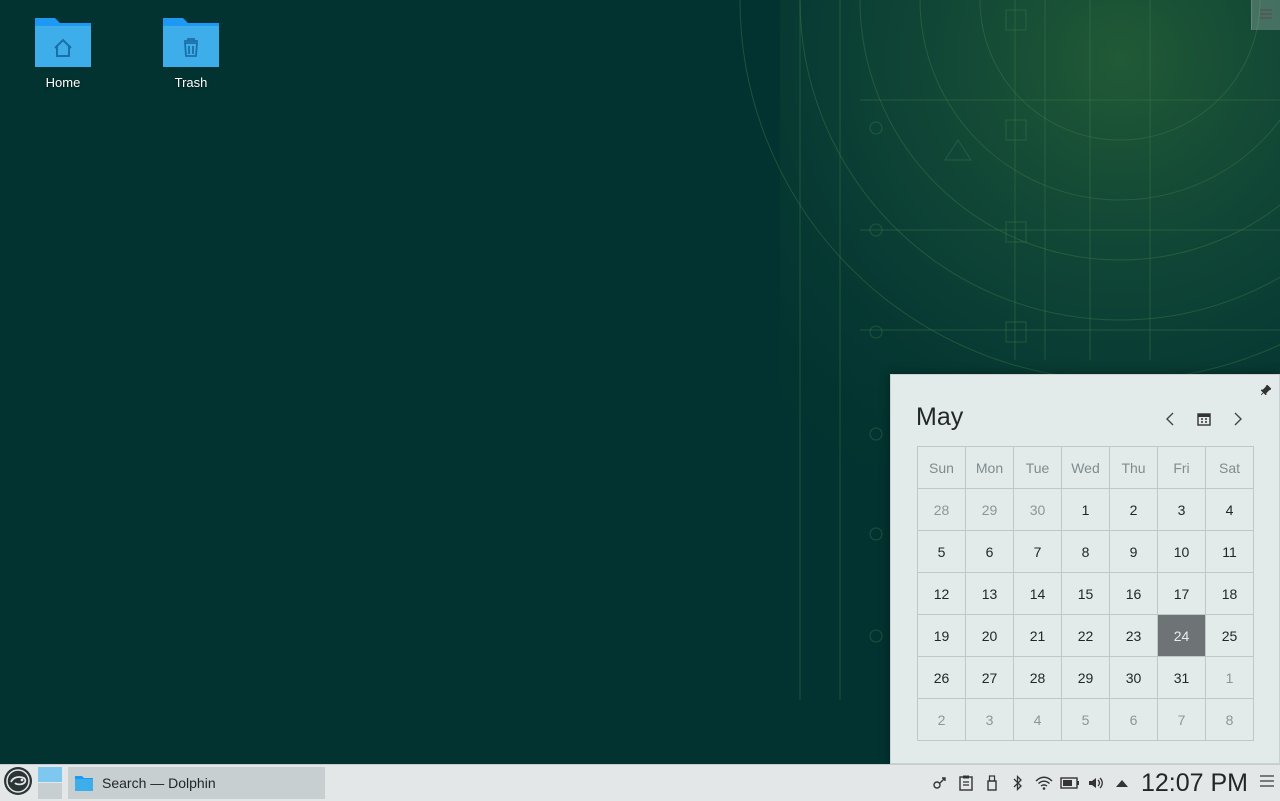  I want to click on calendar-day-today: 24, so click(1182, 636).